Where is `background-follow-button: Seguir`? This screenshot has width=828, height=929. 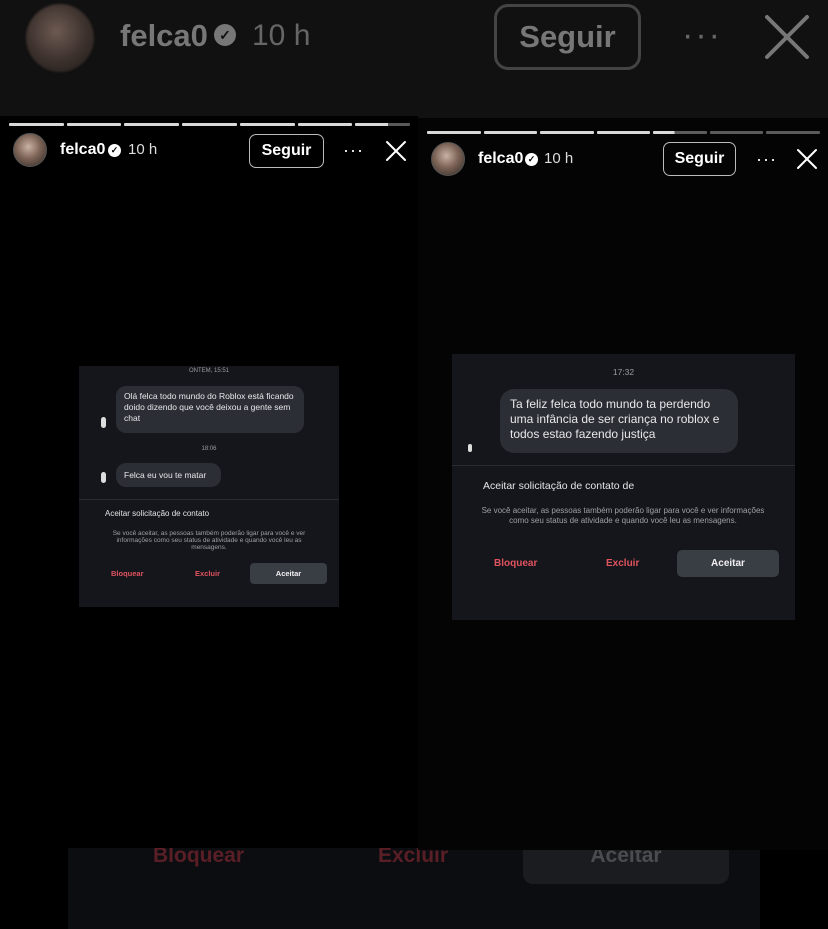
background-follow-button: Seguir is located at coordinates (567, 37).